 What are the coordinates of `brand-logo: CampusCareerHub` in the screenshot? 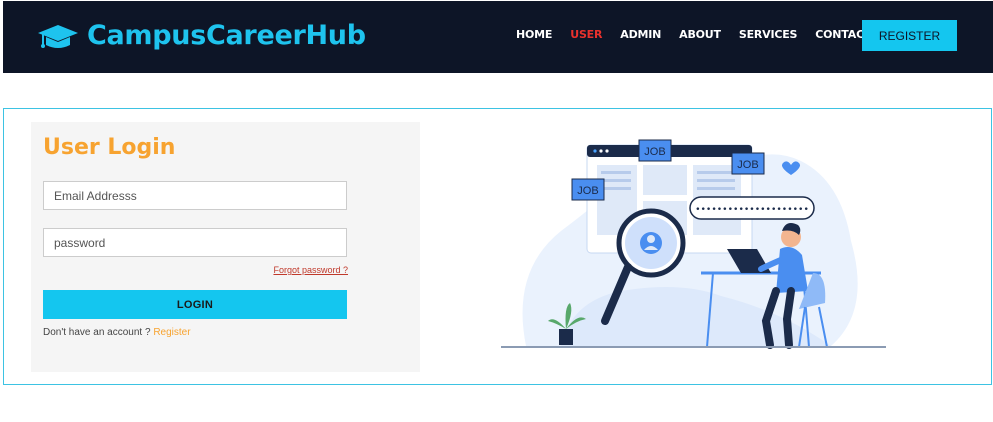 It's located at (201, 35).